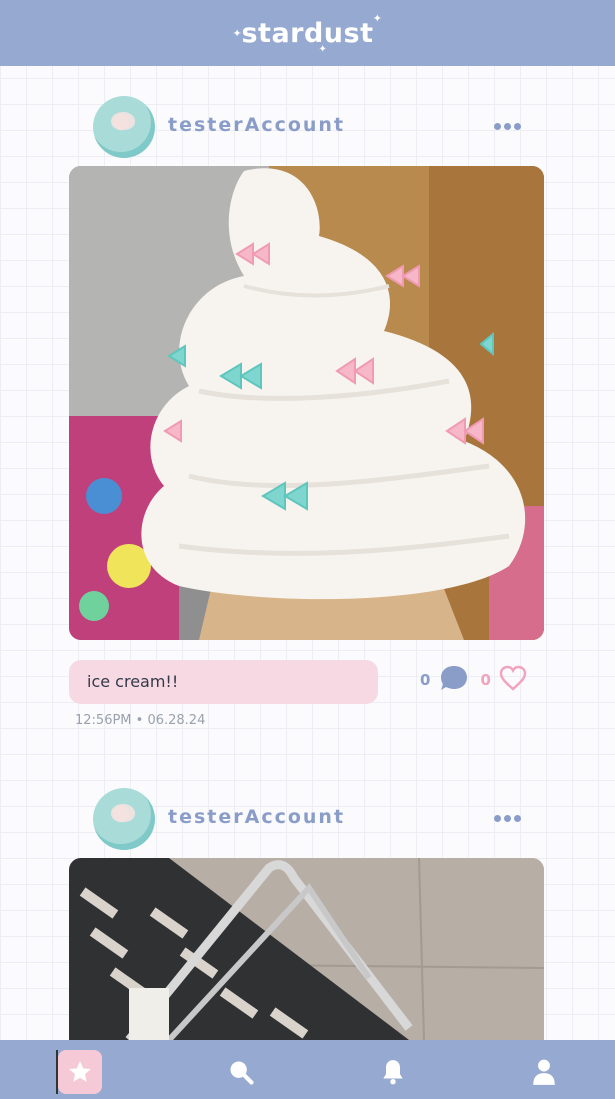 The image size is (615, 1099). I want to click on nav-profile, so click(544, 1072).